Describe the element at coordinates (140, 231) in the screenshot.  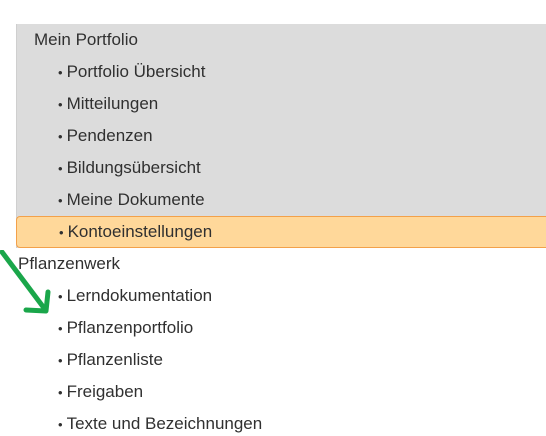
I see `menu-item-label: Kontoeinstellungen` at that location.